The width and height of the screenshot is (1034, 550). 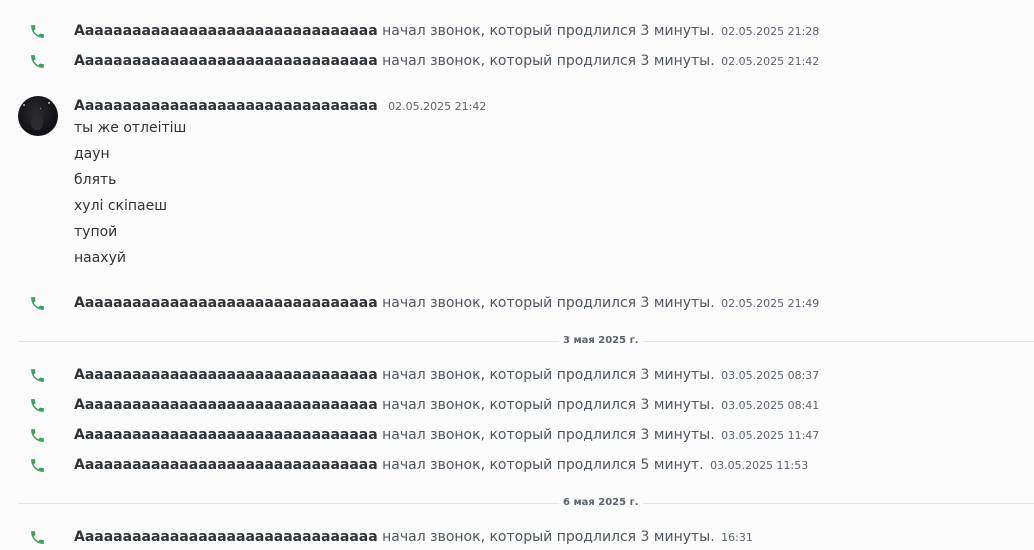 I want to click on timestamp: 02.05.2025 21:28, so click(x=770, y=31).